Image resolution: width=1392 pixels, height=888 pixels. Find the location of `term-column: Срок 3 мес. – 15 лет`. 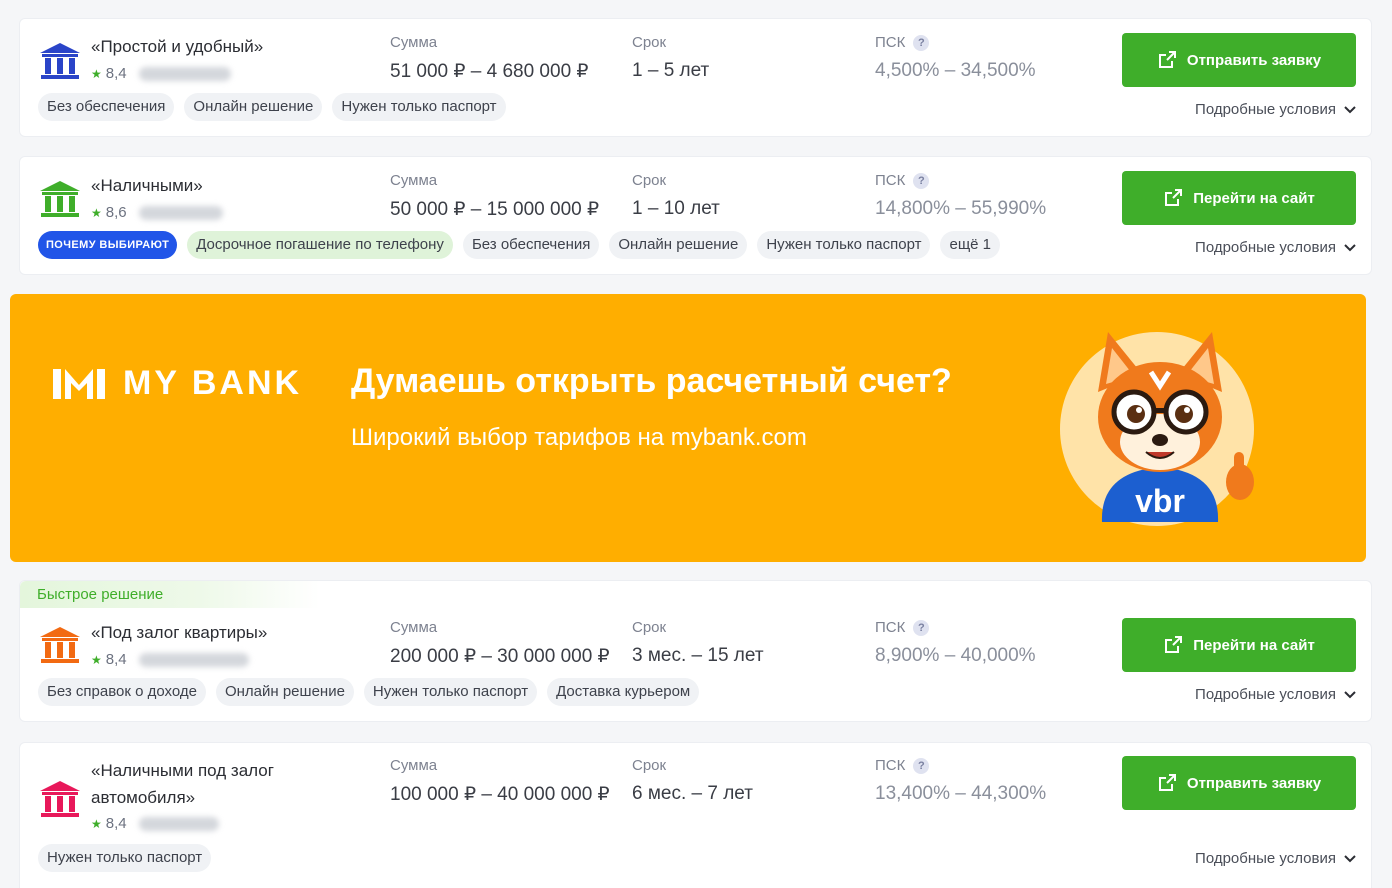

term-column: Срок 3 мес. – 15 лет is located at coordinates (698, 643).